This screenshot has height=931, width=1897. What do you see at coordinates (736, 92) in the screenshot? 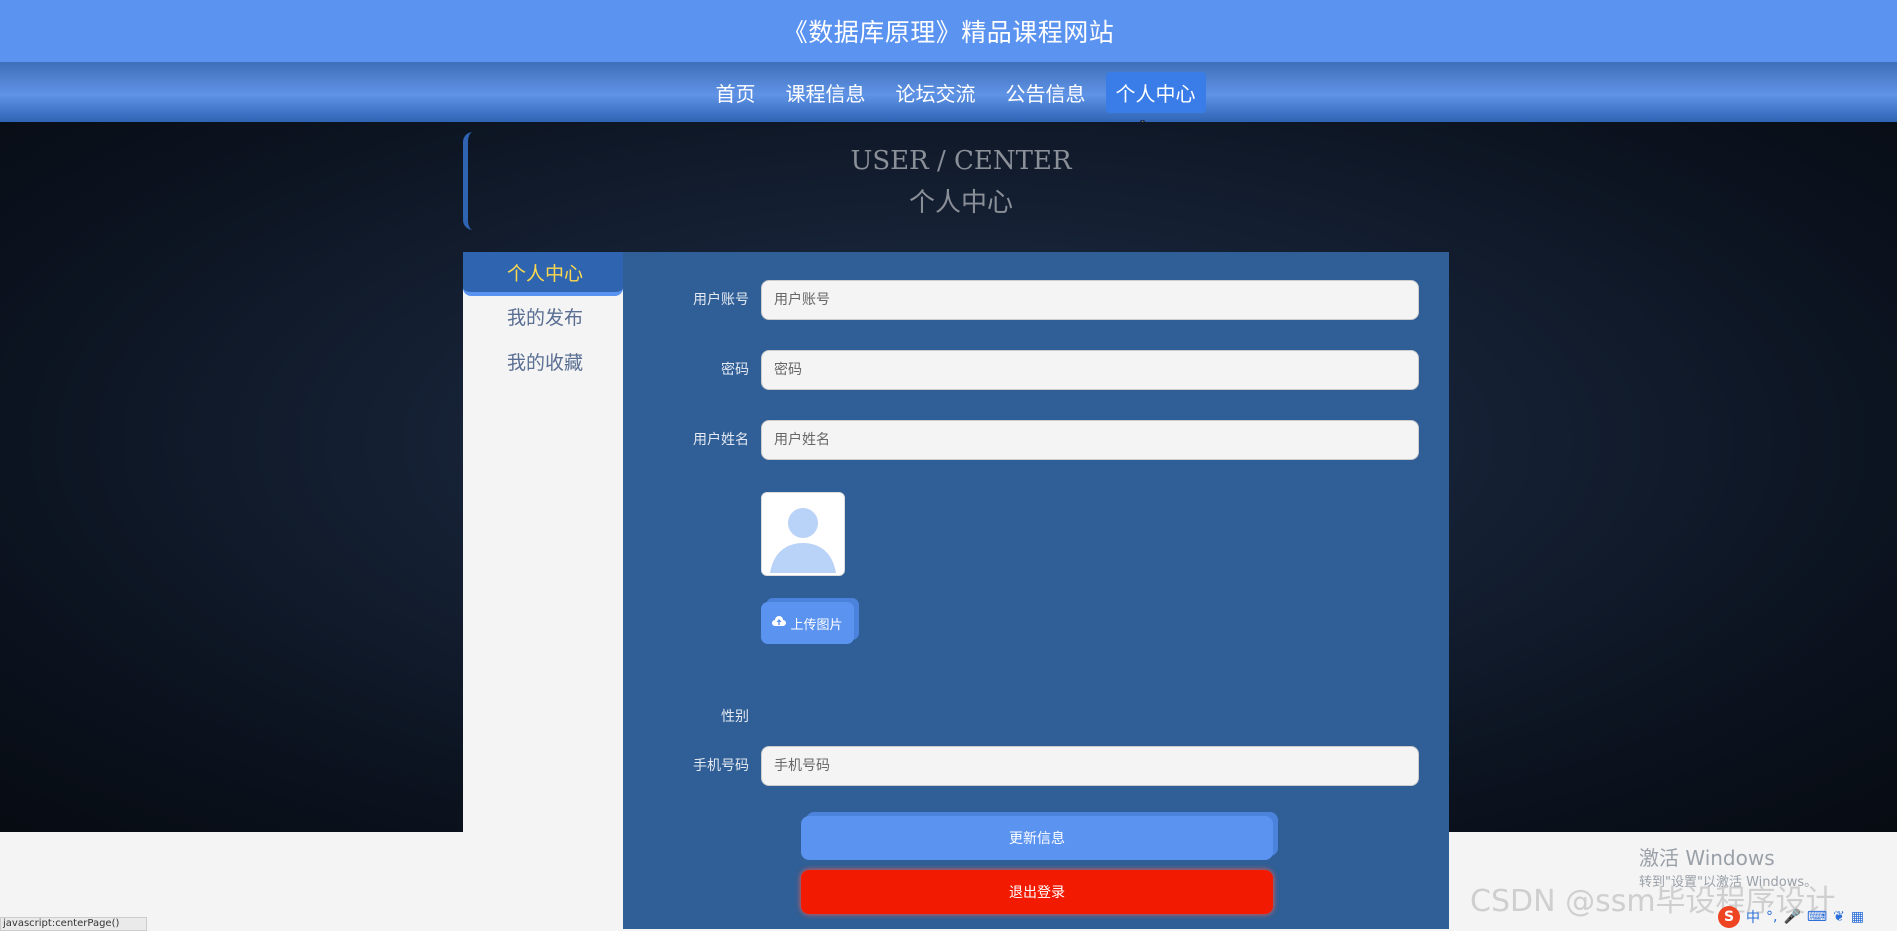
I see `nav-home: 首页` at bounding box center [736, 92].